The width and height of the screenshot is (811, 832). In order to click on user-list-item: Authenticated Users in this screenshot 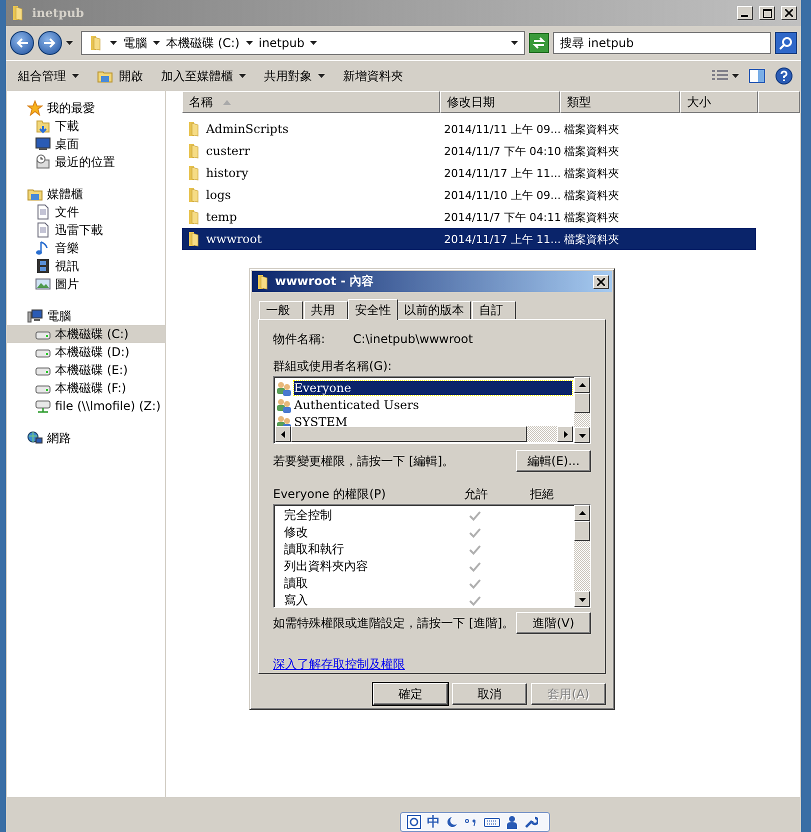, I will do `click(424, 405)`.